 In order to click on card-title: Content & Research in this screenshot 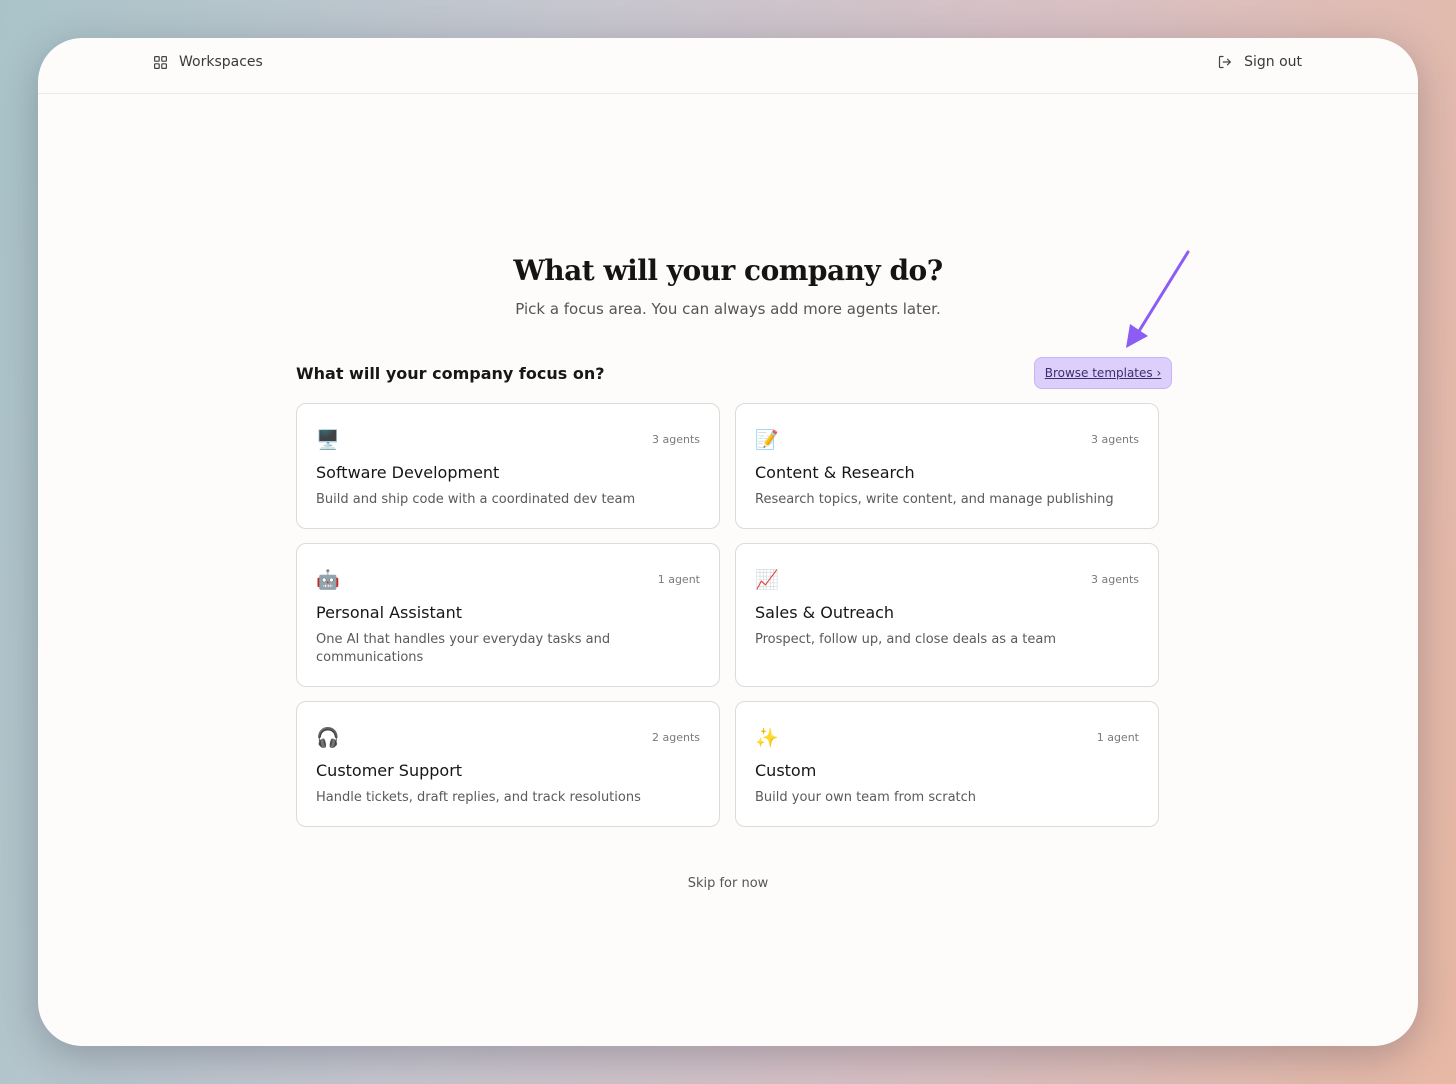, I will do `click(835, 472)`.